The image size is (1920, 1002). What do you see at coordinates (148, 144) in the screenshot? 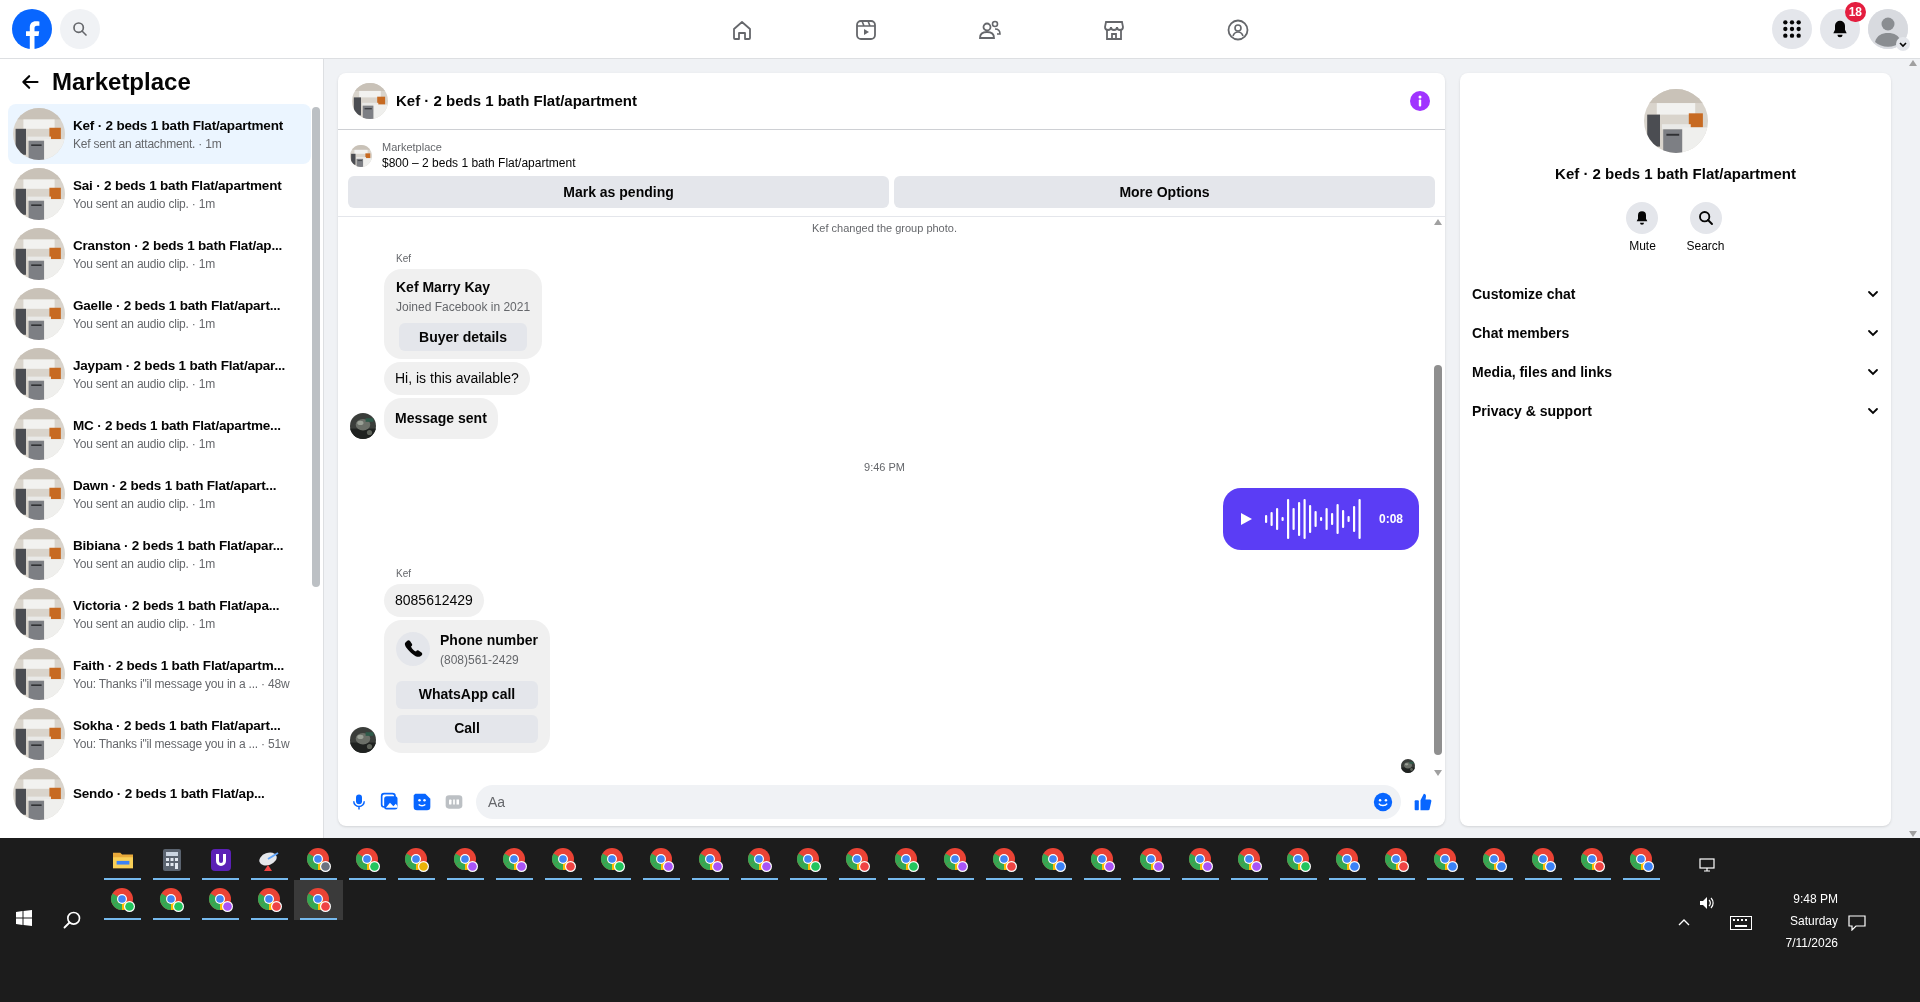
I see `conversation-preview: Kef sent an attachment. · 1m` at bounding box center [148, 144].